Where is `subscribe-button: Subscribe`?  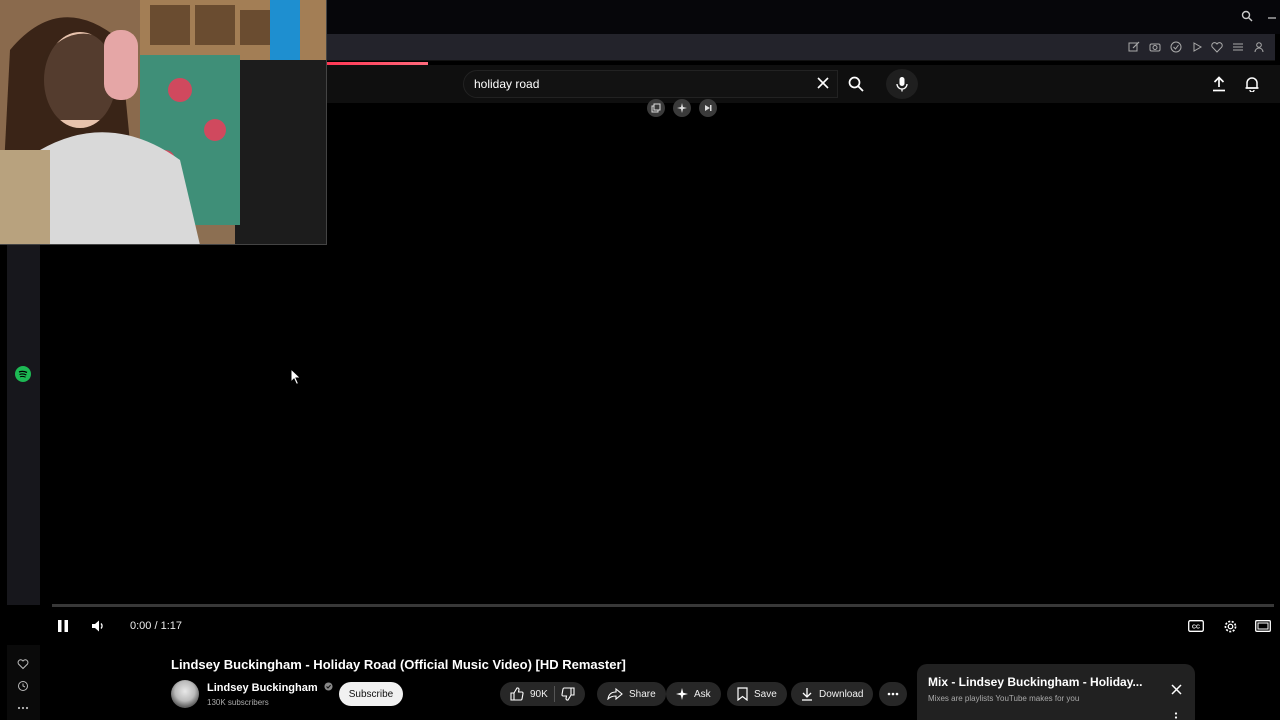 subscribe-button: Subscribe is located at coordinates (371, 694).